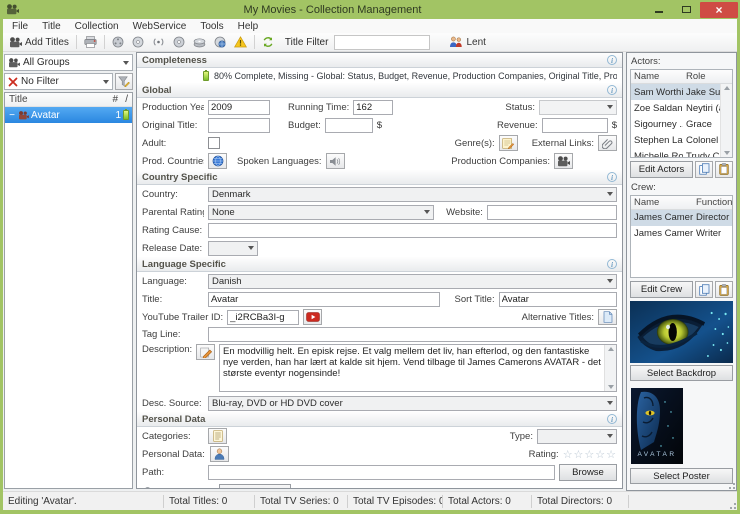 Image resolution: width=740 pixels, height=514 pixels. I want to click on edit-filter-button, so click(124, 81).